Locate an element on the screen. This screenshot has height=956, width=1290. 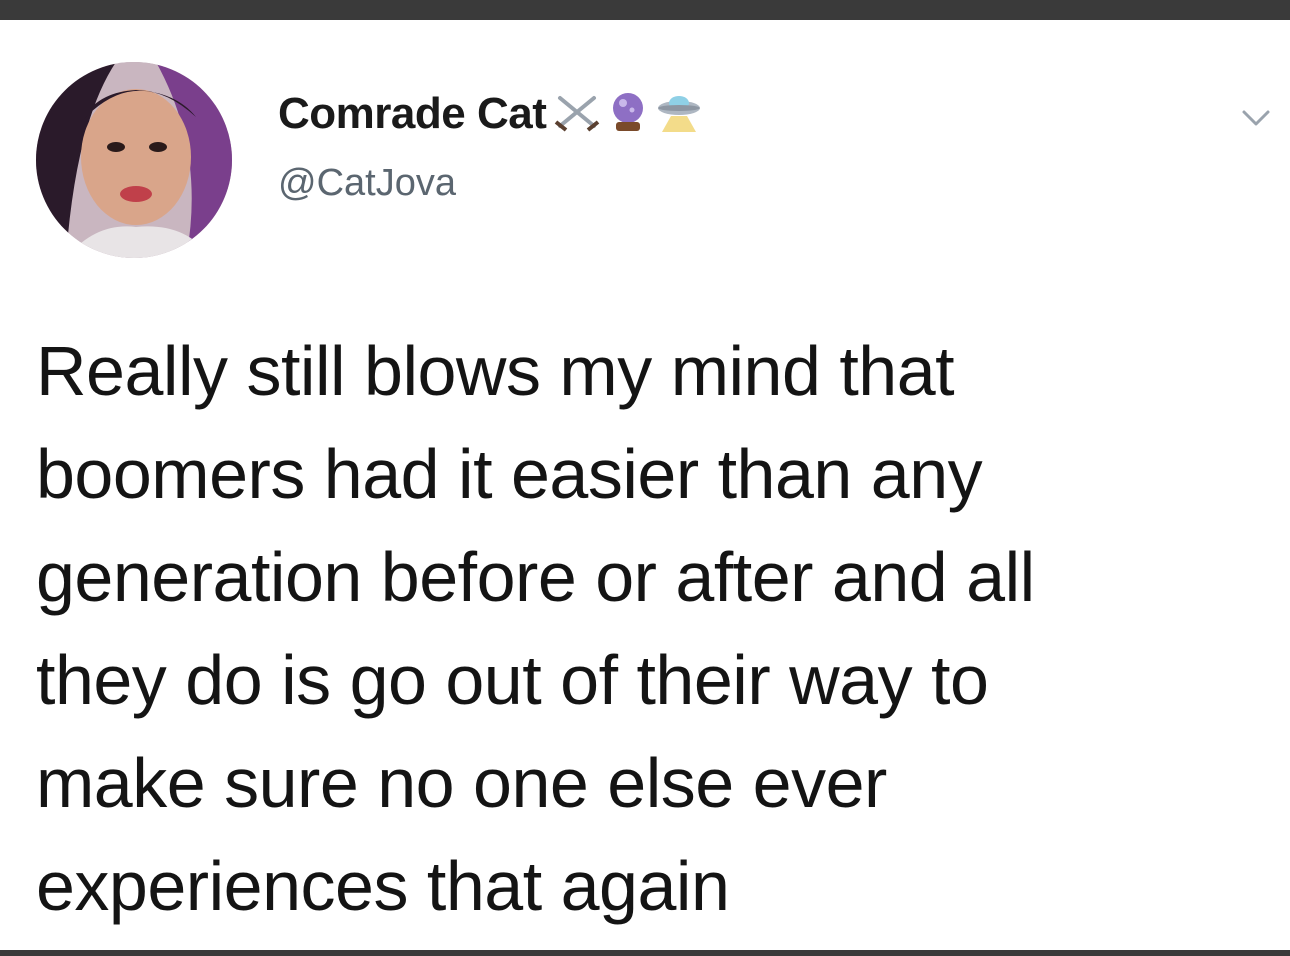
display-name: Comrade Cat is located at coordinates (412, 114).